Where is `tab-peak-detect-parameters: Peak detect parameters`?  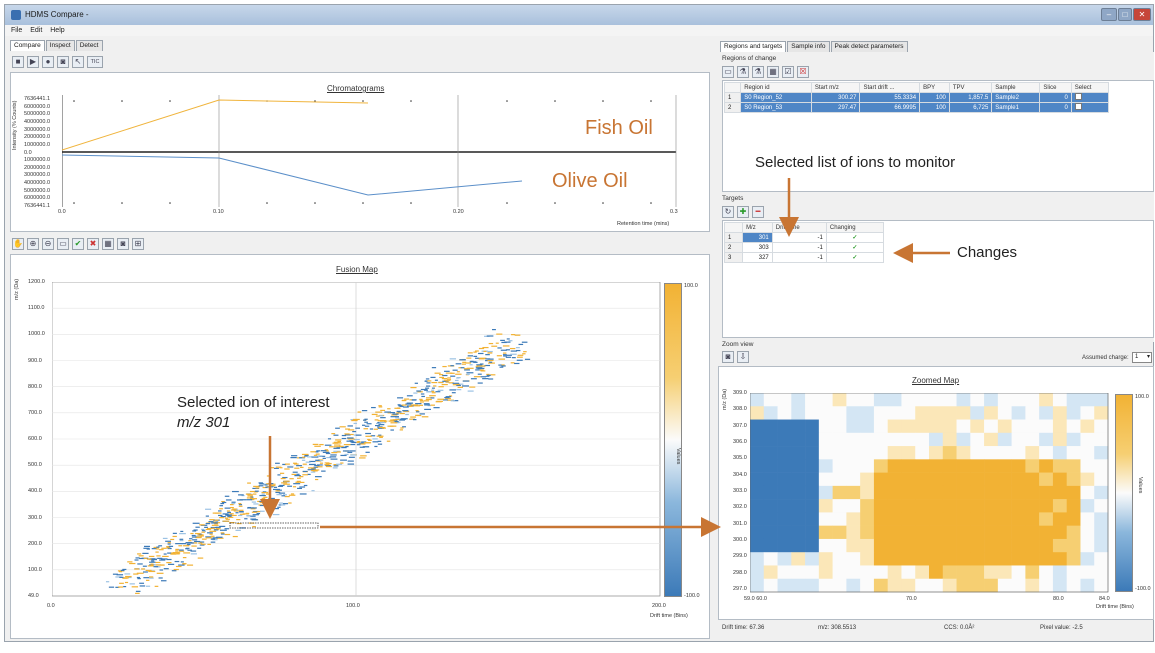 tab-peak-detect-parameters: Peak detect parameters is located at coordinates (869, 46).